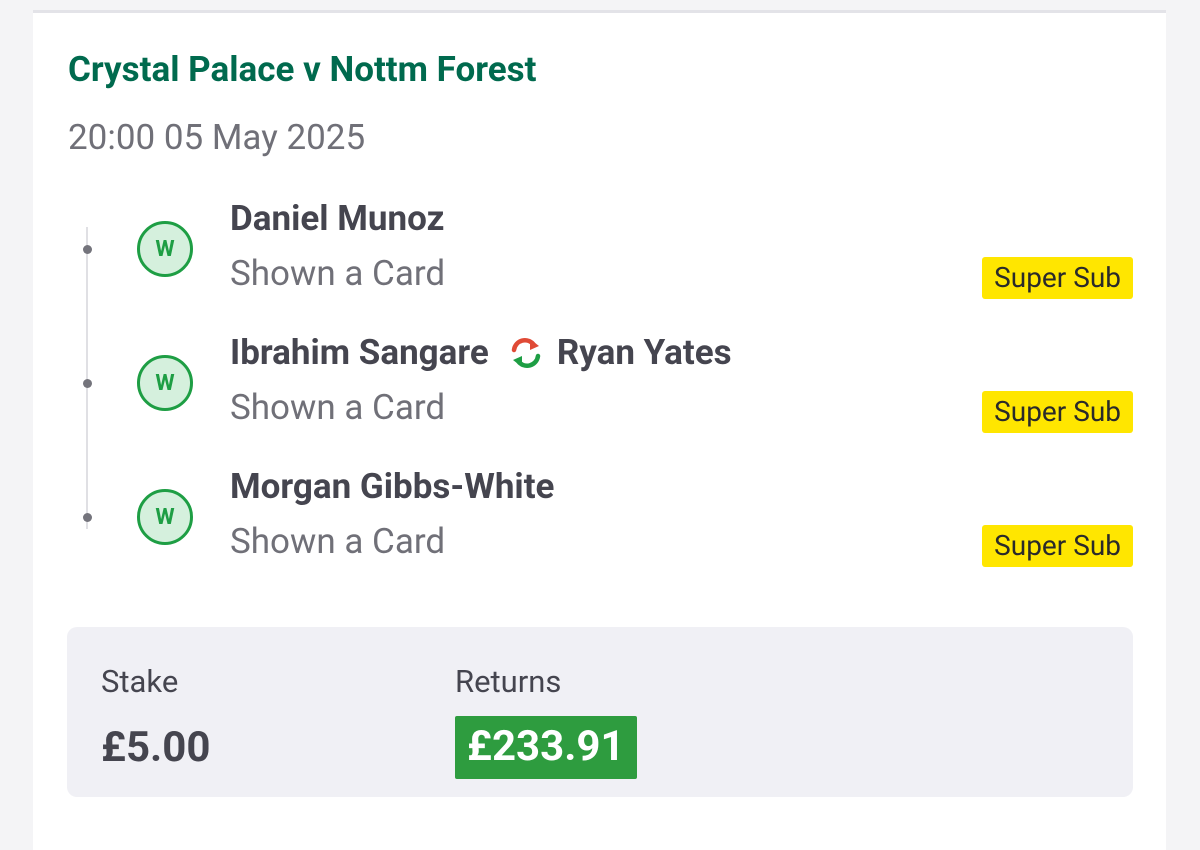 The image size is (1200, 850). I want to click on player-name: Morgan Gibbs-White, so click(392, 486).